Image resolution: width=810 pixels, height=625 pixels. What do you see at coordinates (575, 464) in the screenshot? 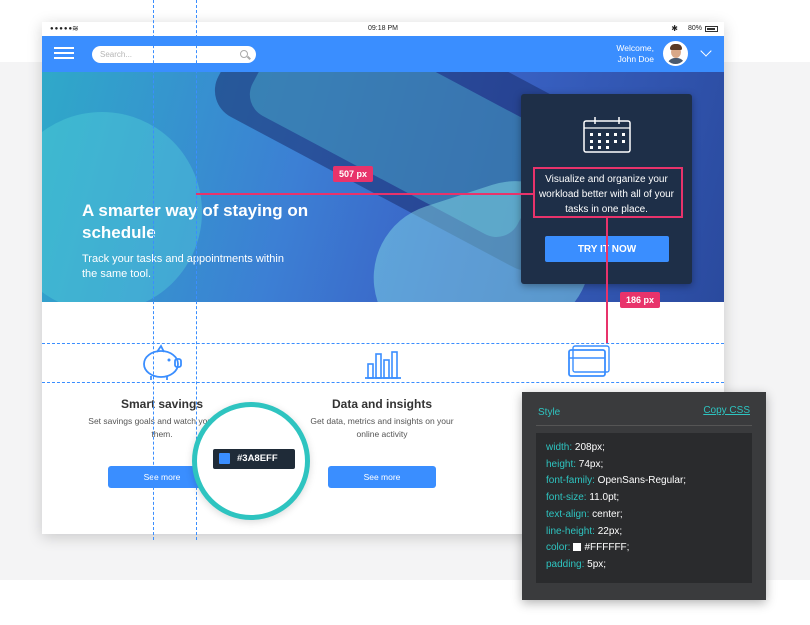
I see `css-line: height: 74px;` at bounding box center [575, 464].